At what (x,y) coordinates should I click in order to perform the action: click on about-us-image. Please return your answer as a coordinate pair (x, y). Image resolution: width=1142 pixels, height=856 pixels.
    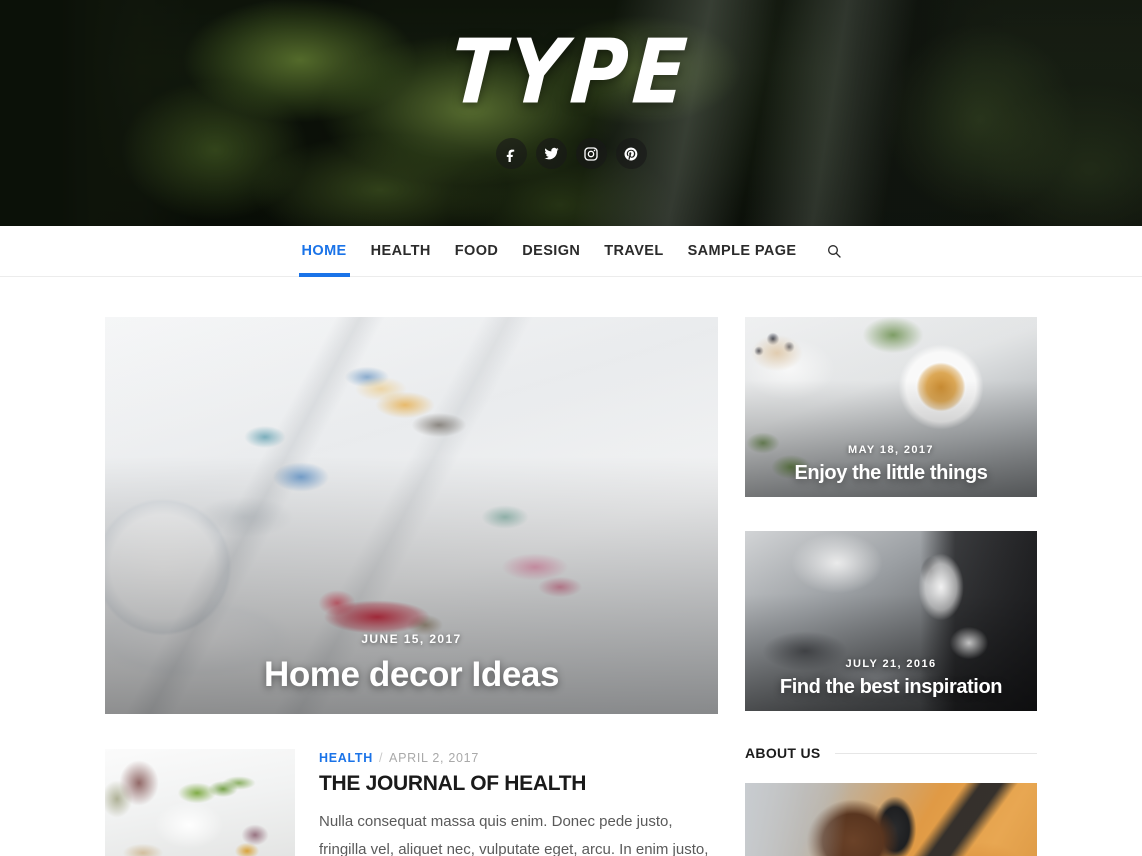
    Looking at the image, I should click on (891, 819).